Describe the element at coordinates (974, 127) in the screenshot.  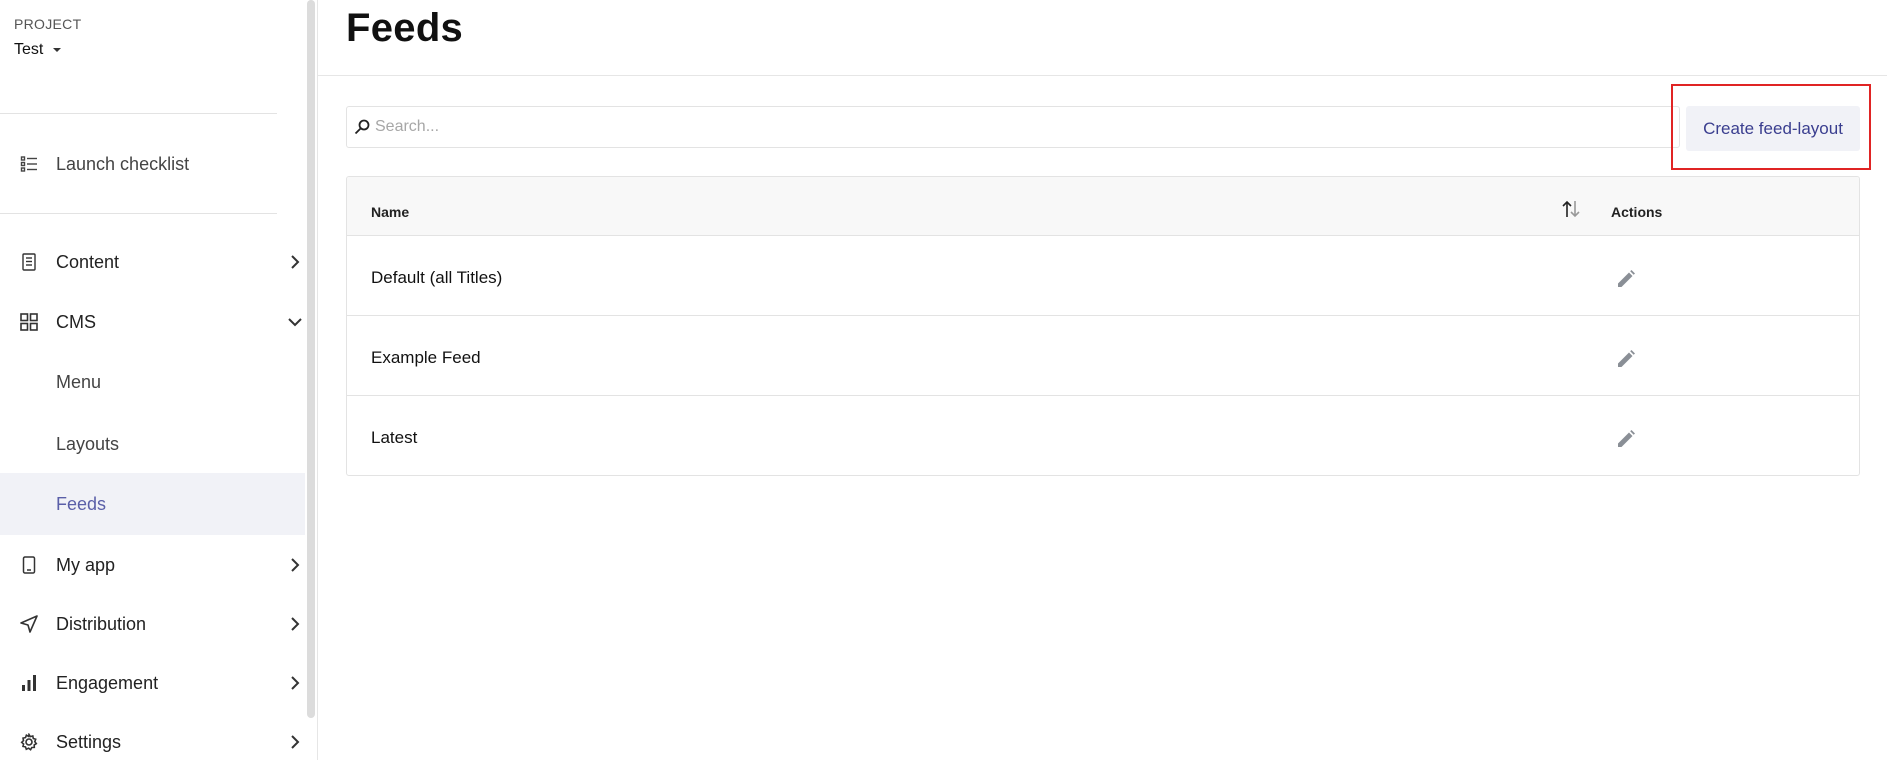
I see `search-input` at that location.